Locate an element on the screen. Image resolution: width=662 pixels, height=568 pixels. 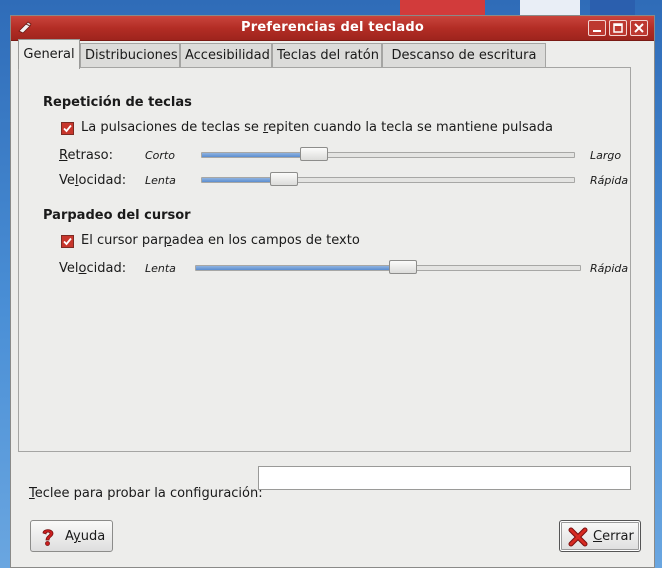
help-button: Ayuda is located at coordinates (71, 536).